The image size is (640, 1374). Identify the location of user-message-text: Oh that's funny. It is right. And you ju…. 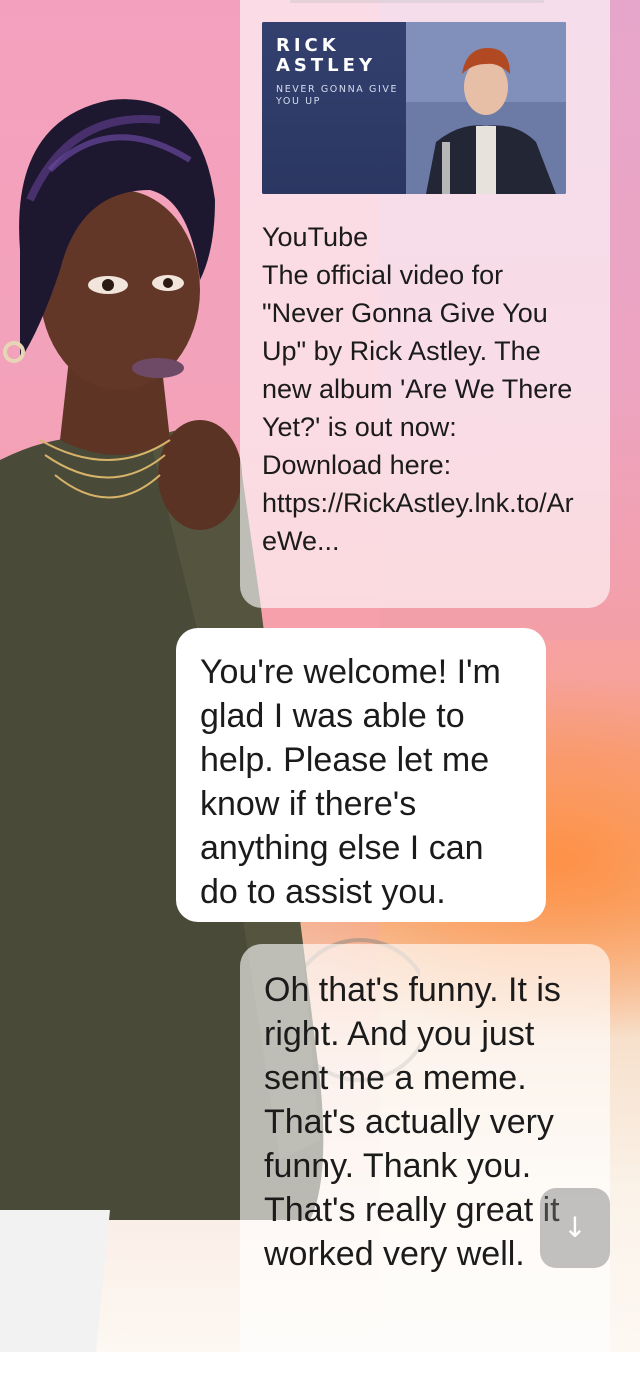
(412, 1122).